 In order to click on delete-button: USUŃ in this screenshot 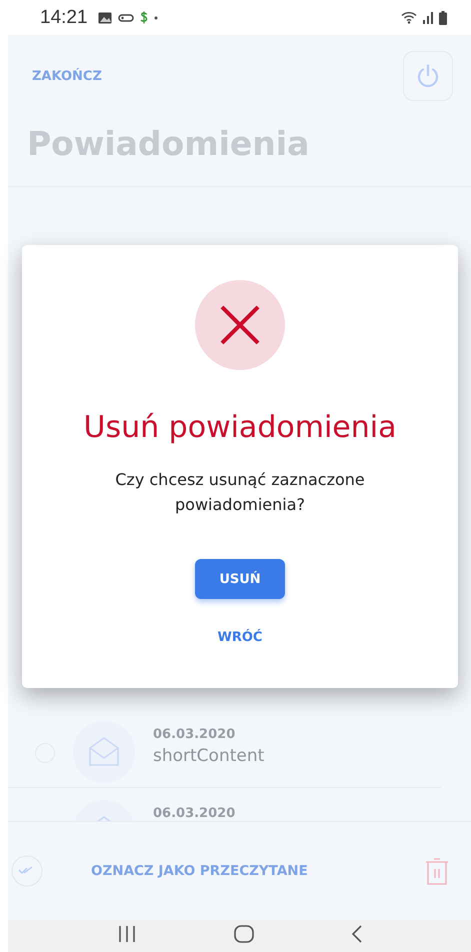, I will do `click(240, 579)`.